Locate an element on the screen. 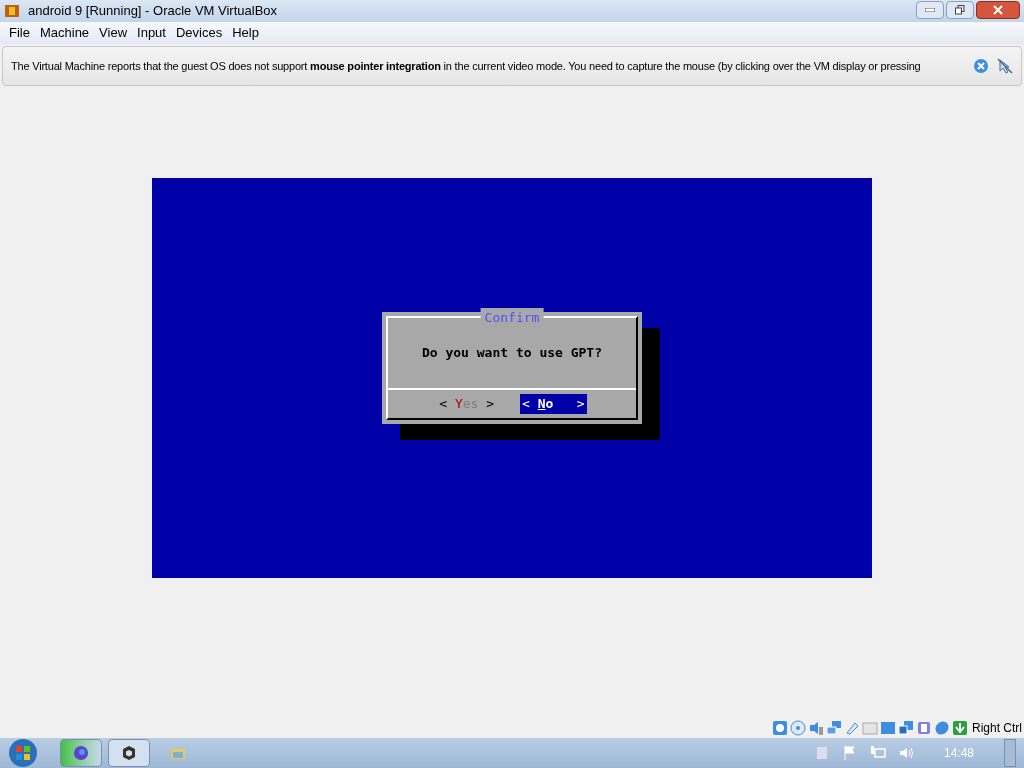 The image size is (1024, 768). host-key-label: Right Ctrl is located at coordinates (997, 728).